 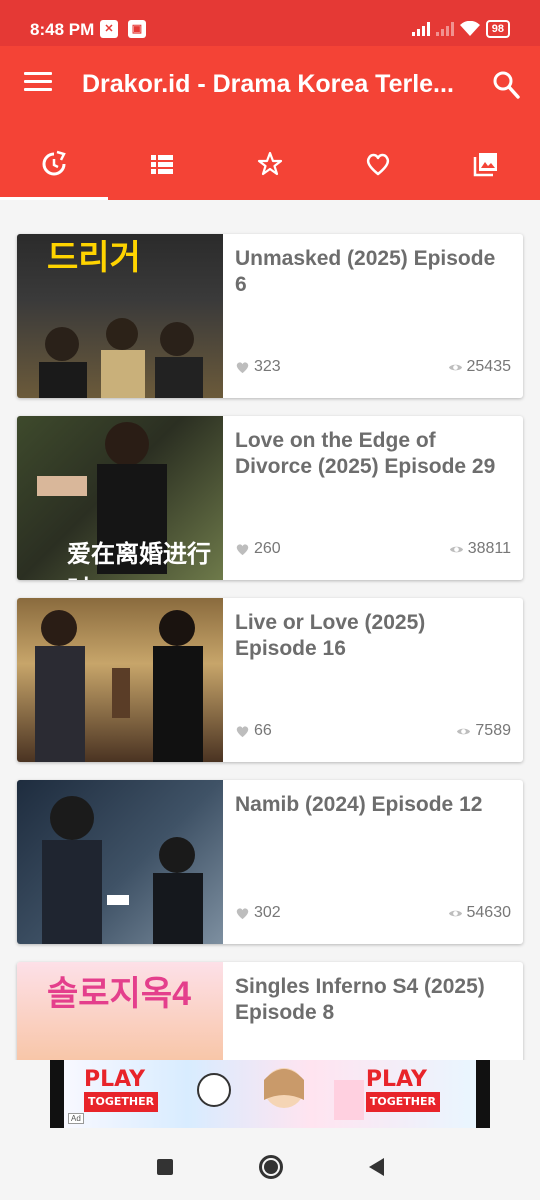 What do you see at coordinates (420, 29) in the screenshot?
I see `signal-icon` at bounding box center [420, 29].